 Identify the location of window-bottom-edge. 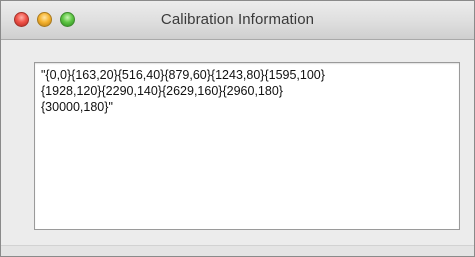
(237, 250).